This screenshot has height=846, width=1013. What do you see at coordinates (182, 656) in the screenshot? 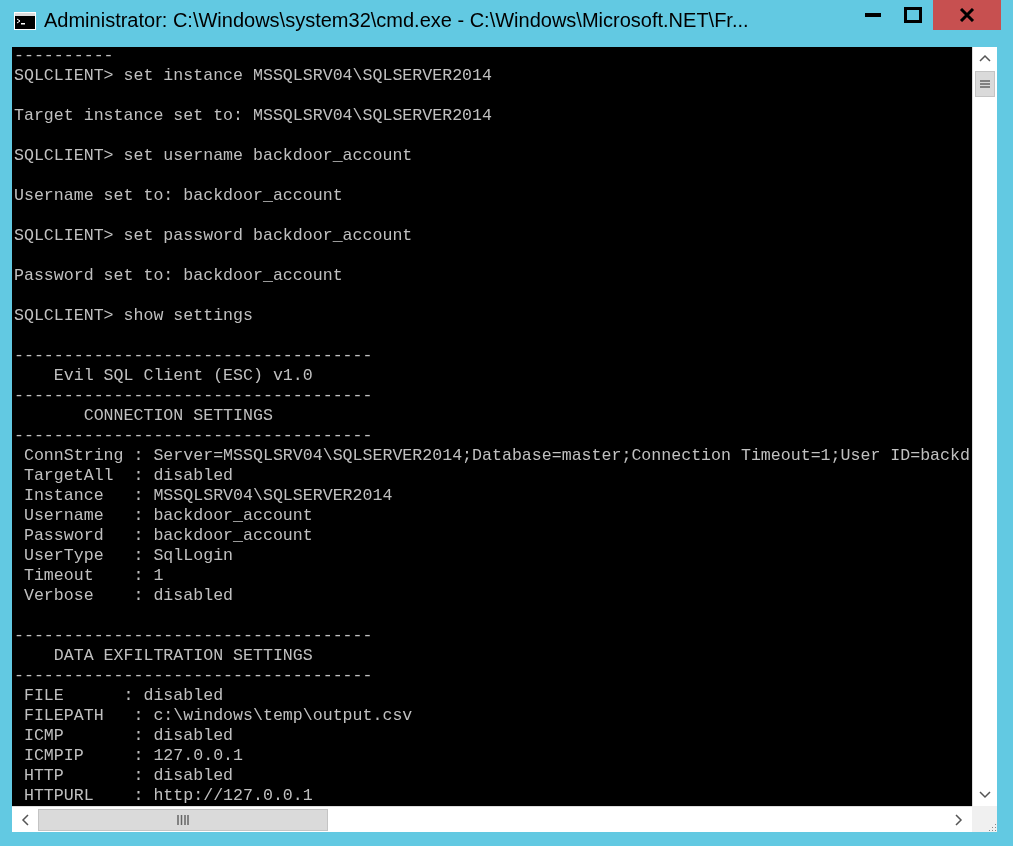
I see `console-line: DATA EXFILTRATION SETTINGS` at bounding box center [182, 656].